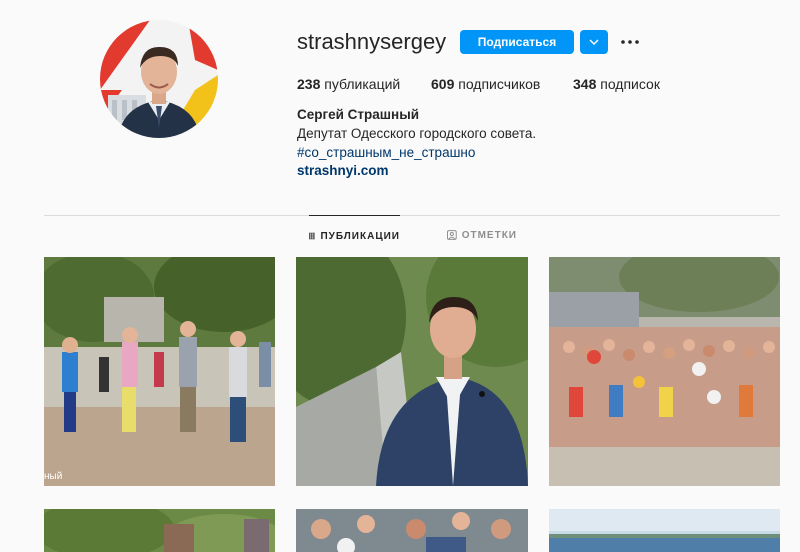  I want to click on more-icon, so click(630, 42).